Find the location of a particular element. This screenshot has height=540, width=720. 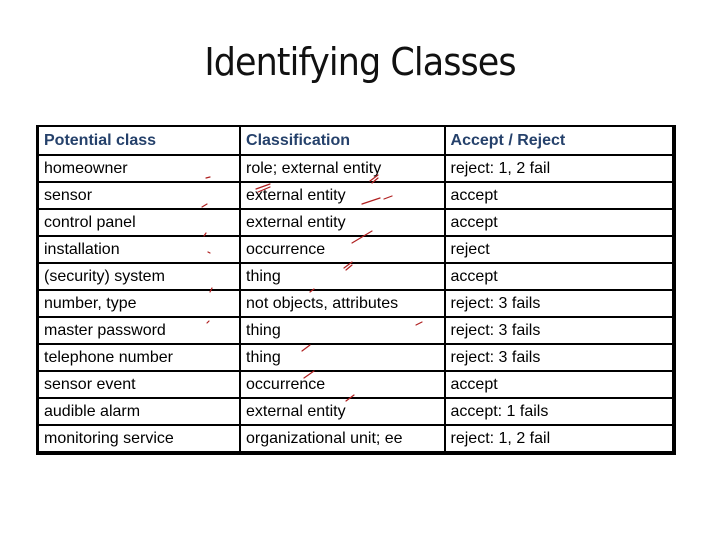

table-row: control panel external entity accept is located at coordinates (356, 222).